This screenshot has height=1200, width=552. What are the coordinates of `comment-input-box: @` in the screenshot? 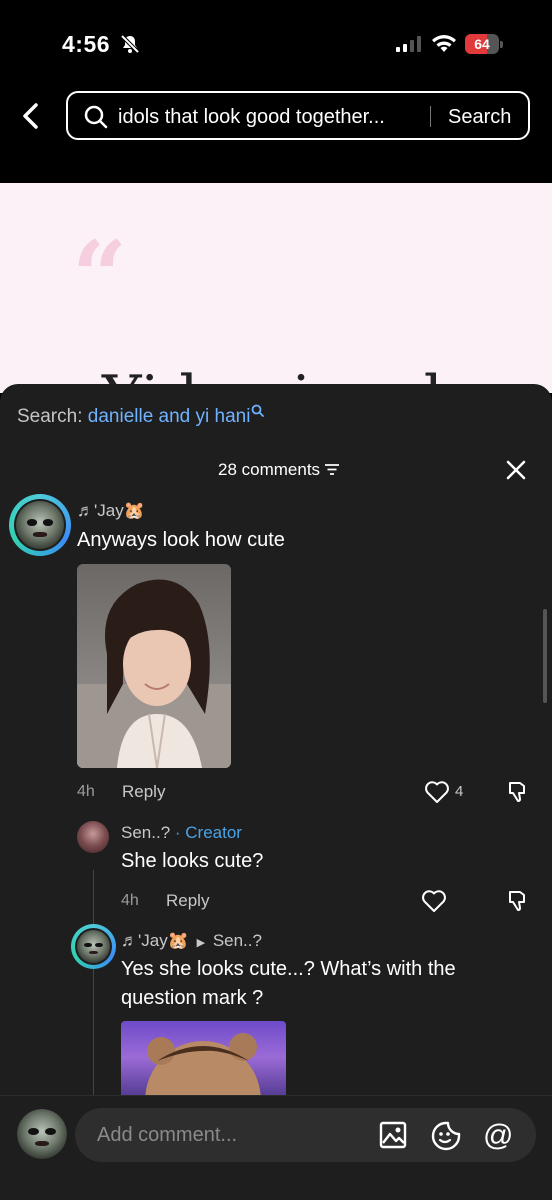 It's located at (305, 1135).